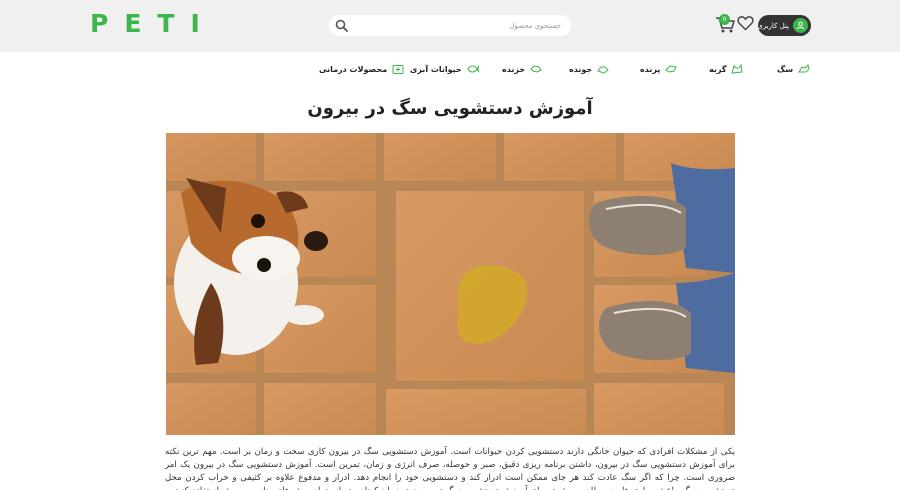 Image resolution: width=900 pixels, height=490 pixels. What do you see at coordinates (398, 69) in the screenshot?
I see `medical-icon` at bounding box center [398, 69].